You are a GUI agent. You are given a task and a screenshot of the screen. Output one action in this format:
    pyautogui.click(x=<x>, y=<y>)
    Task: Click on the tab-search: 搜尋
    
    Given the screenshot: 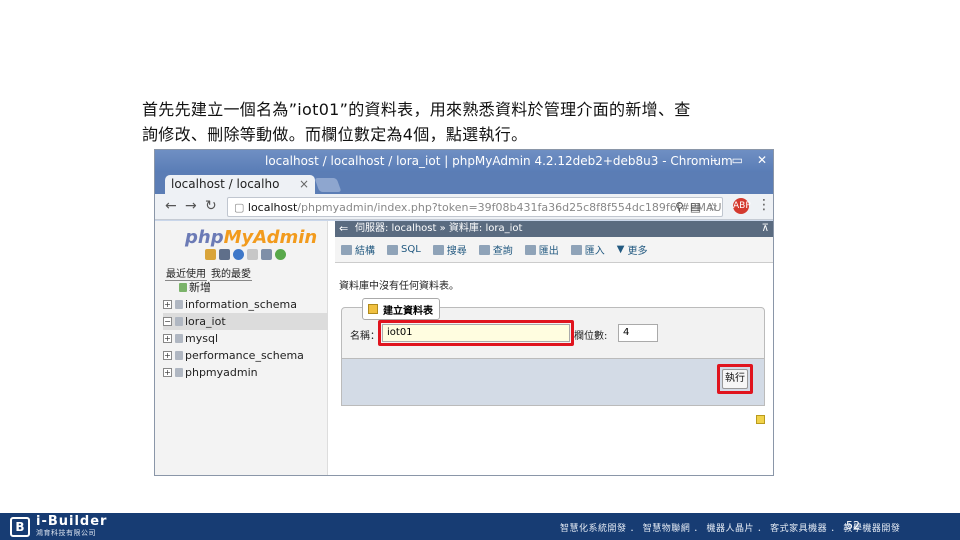 What is the action you would take?
    pyautogui.click(x=449, y=249)
    